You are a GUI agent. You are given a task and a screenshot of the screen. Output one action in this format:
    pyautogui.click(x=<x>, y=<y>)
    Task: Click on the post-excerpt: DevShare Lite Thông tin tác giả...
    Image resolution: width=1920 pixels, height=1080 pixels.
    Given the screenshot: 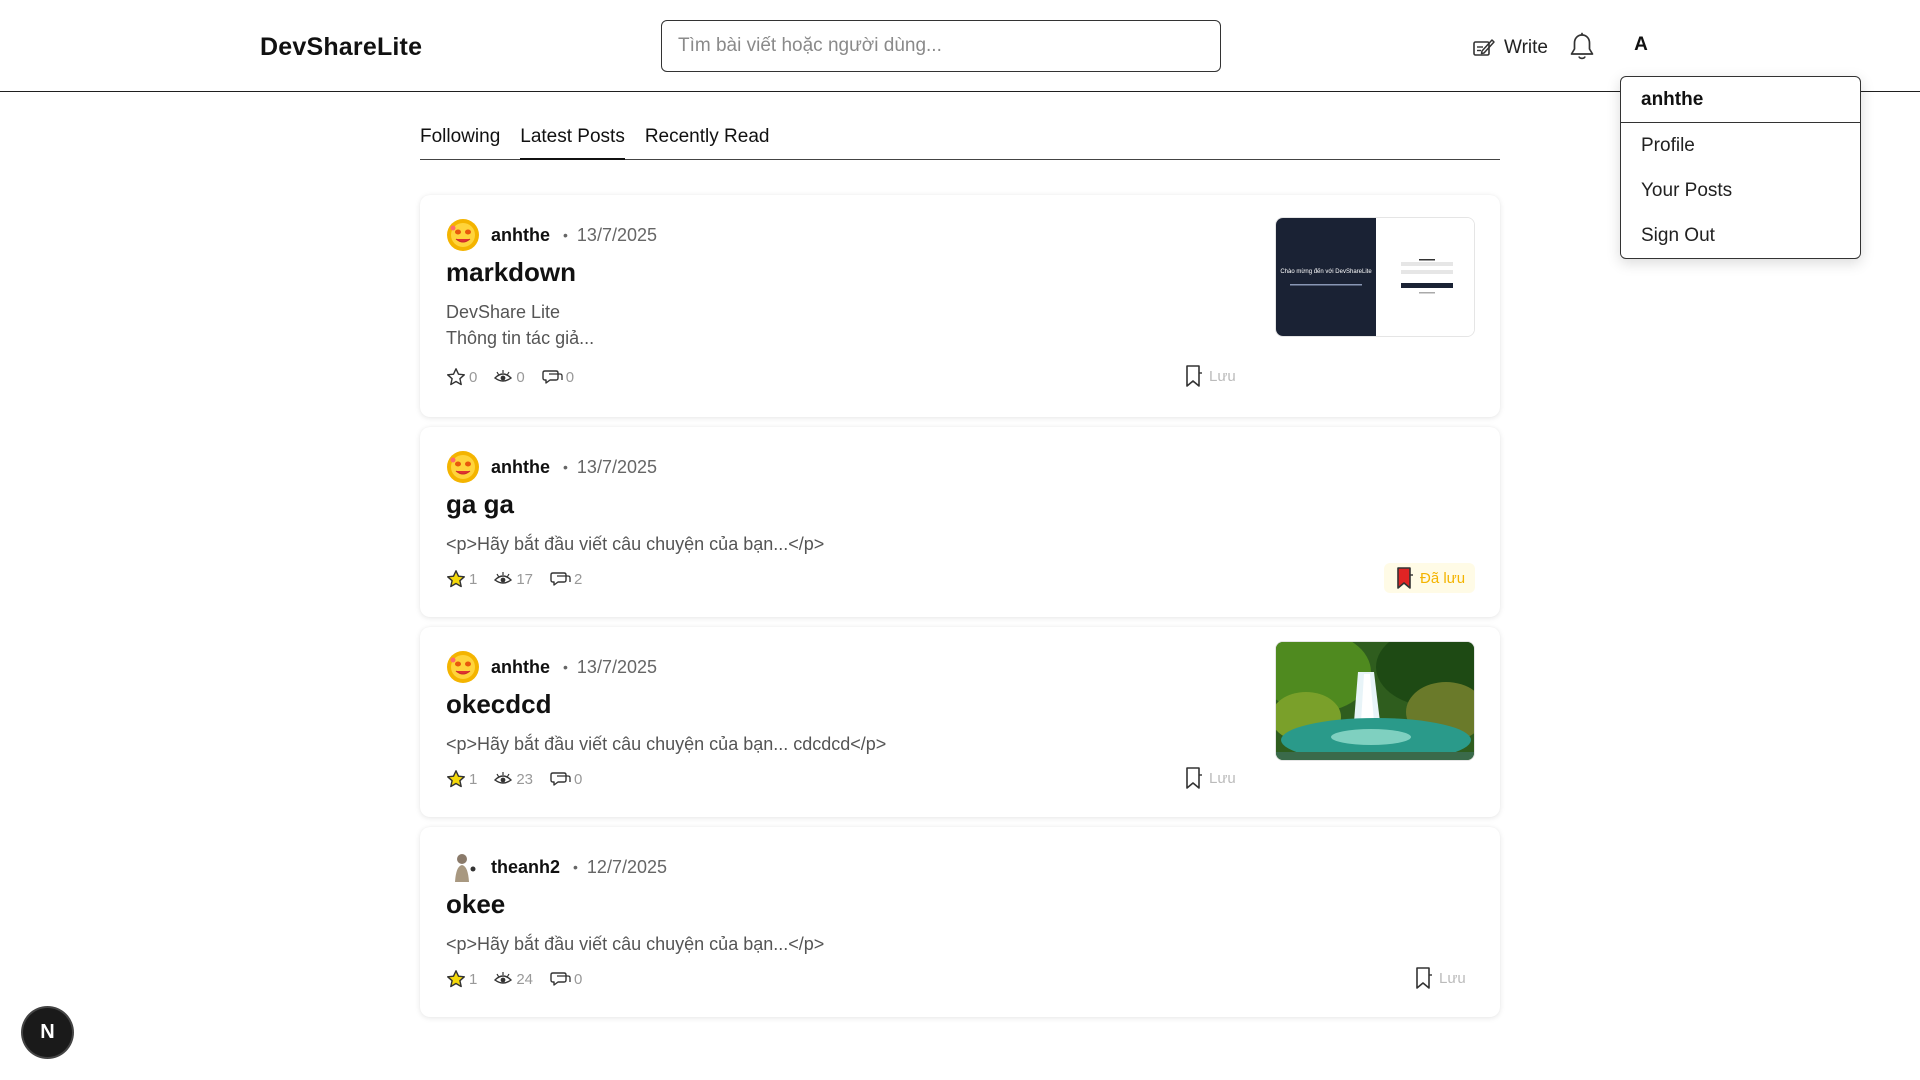 What is the action you would take?
    pyautogui.click(x=826, y=325)
    